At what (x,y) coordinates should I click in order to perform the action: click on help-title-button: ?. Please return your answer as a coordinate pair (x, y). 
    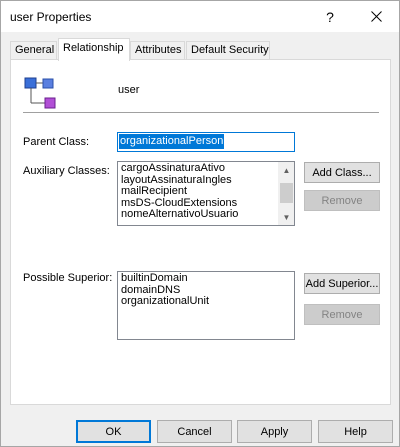
    Looking at the image, I should click on (330, 16).